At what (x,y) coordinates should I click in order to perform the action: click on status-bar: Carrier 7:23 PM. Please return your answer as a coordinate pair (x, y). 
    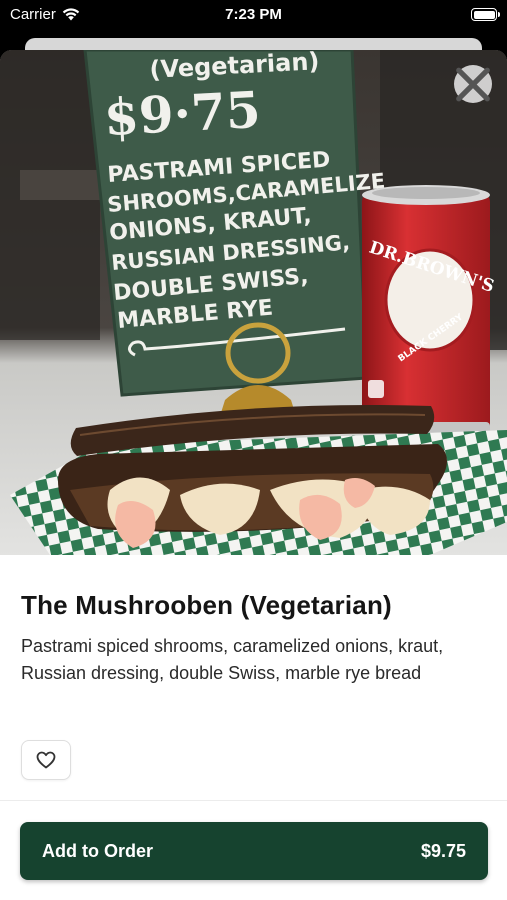
    Looking at the image, I should click on (253, 15).